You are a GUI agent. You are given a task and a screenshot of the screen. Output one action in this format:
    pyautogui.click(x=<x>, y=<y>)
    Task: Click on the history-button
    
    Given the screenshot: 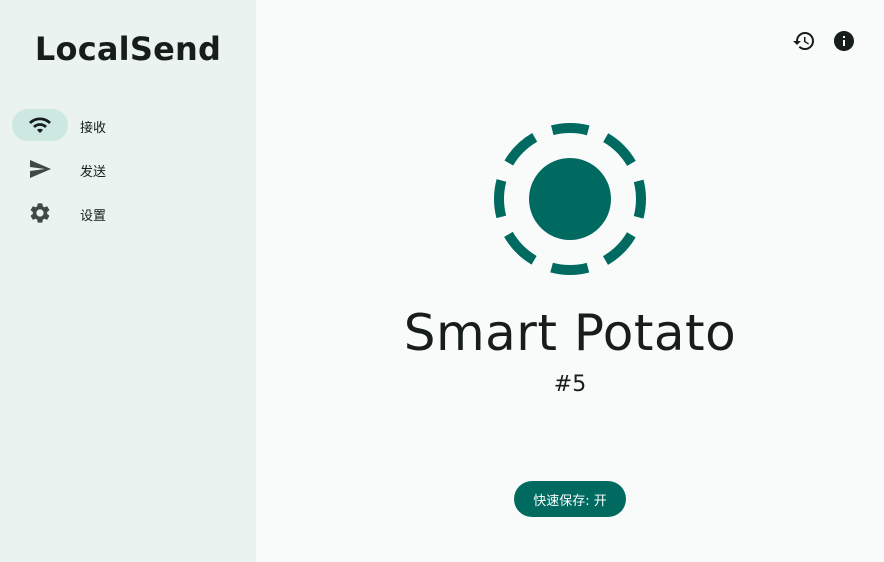 What is the action you would take?
    pyautogui.click(x=804, y=41)
    